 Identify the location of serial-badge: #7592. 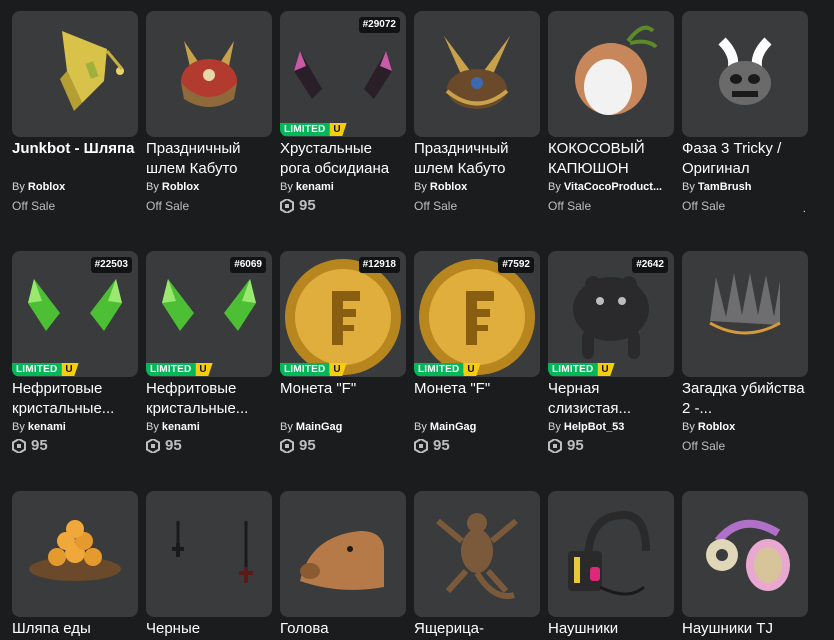
(516, 265).